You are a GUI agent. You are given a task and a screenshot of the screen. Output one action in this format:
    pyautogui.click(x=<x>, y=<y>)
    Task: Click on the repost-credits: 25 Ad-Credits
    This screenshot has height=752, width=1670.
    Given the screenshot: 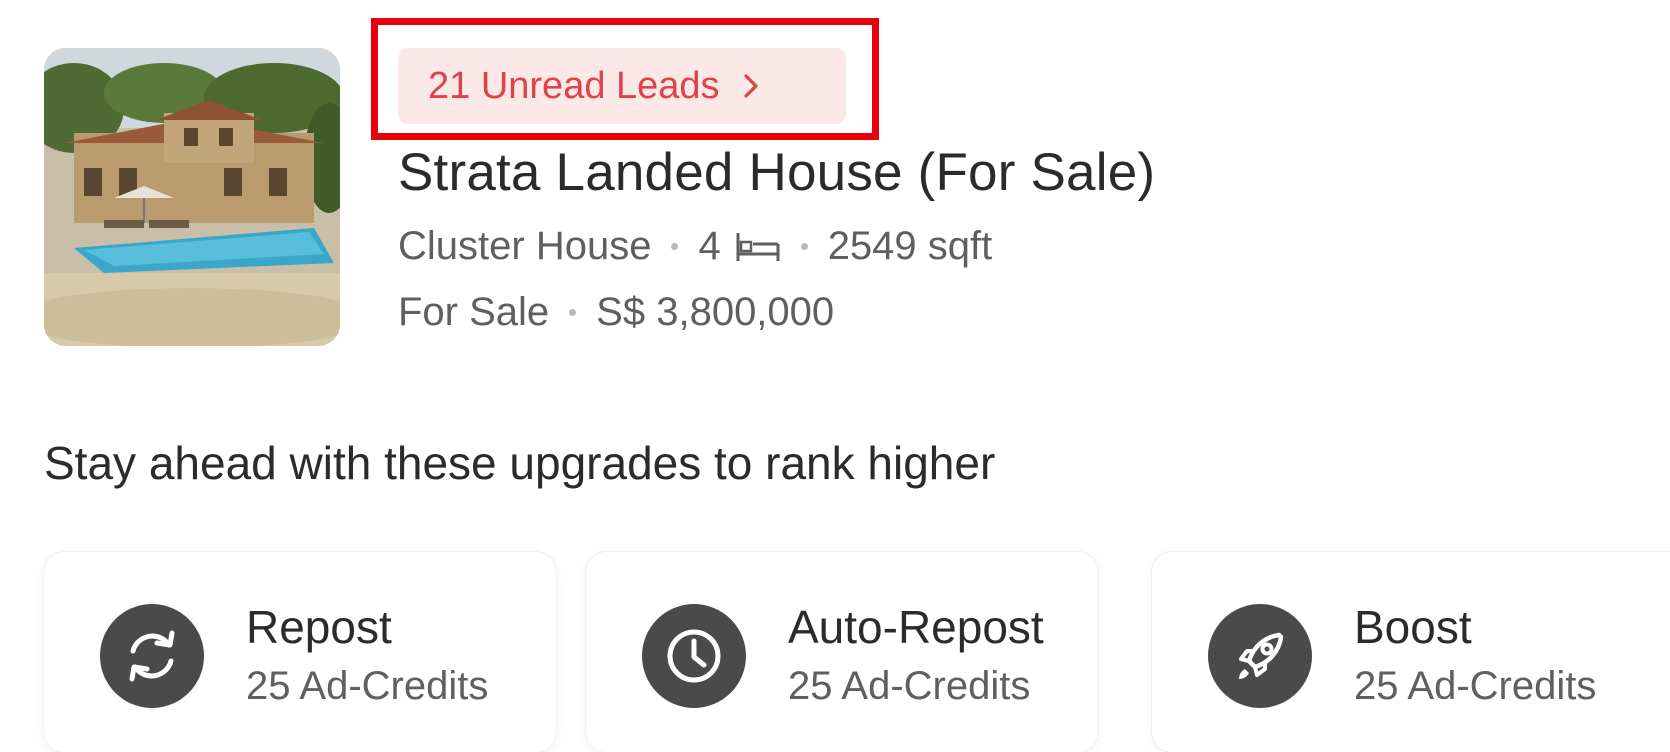 What is the action you would take?
    pyautogui.click(x=367, y=686)
    